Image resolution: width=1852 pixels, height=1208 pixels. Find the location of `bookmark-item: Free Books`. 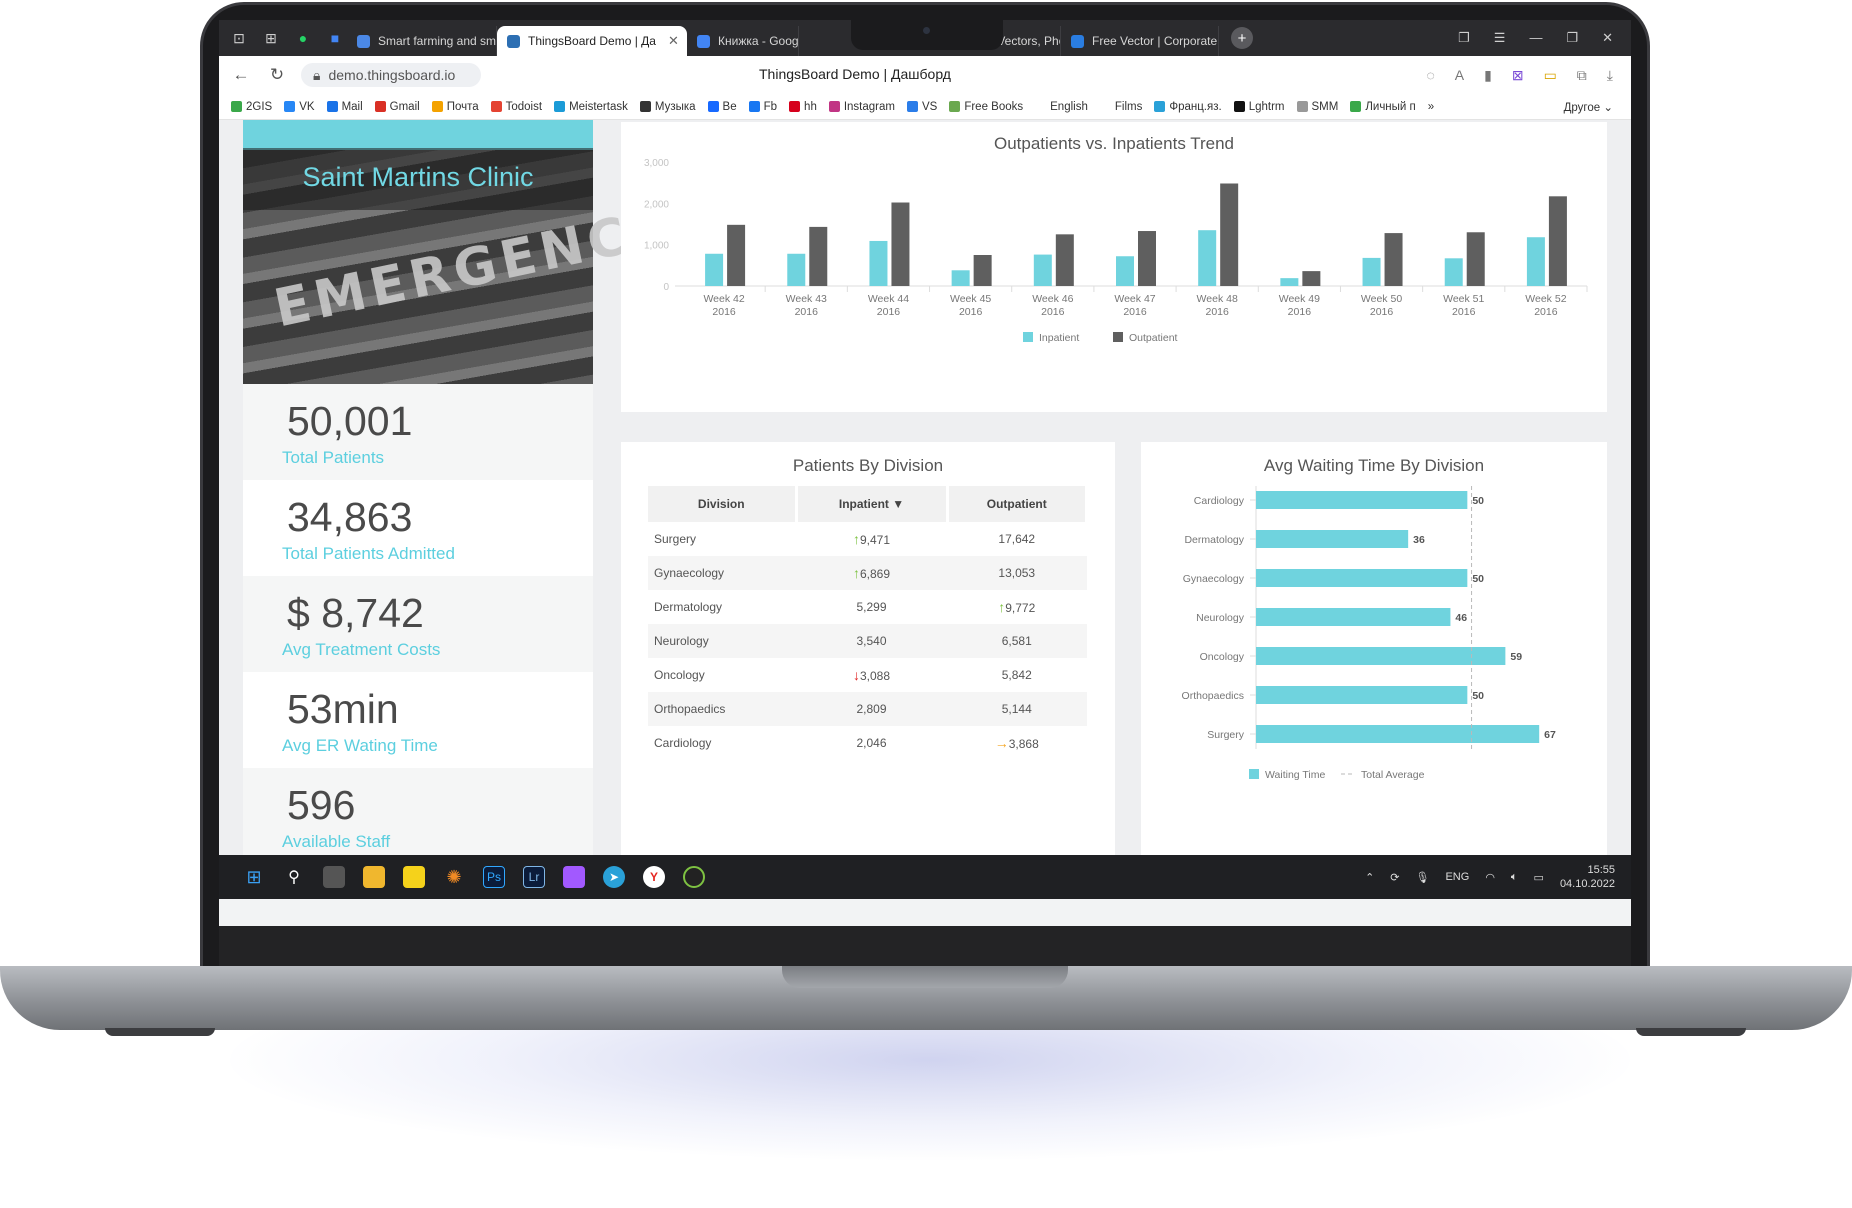

bookmark-item: Free Books is located at coordinates (986, 107).